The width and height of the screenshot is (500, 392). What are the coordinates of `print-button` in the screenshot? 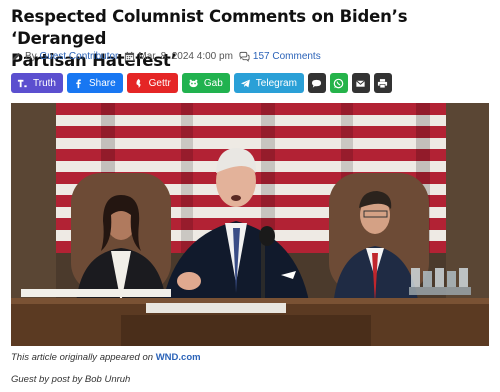 It's located at (382, 83).